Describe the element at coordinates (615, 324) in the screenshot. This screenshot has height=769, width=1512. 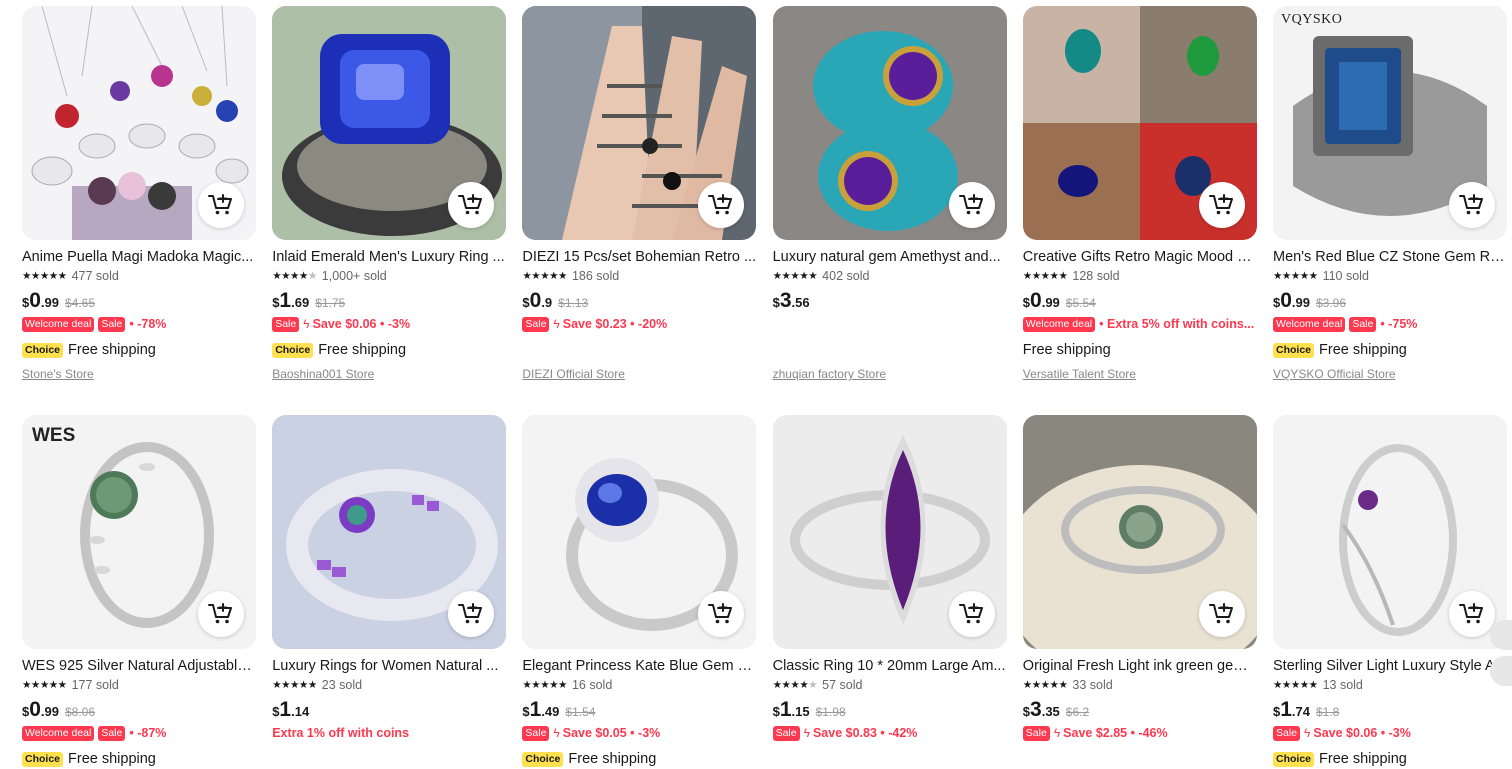
I see `promo-text: Save $0.23 • -20%` at that location.